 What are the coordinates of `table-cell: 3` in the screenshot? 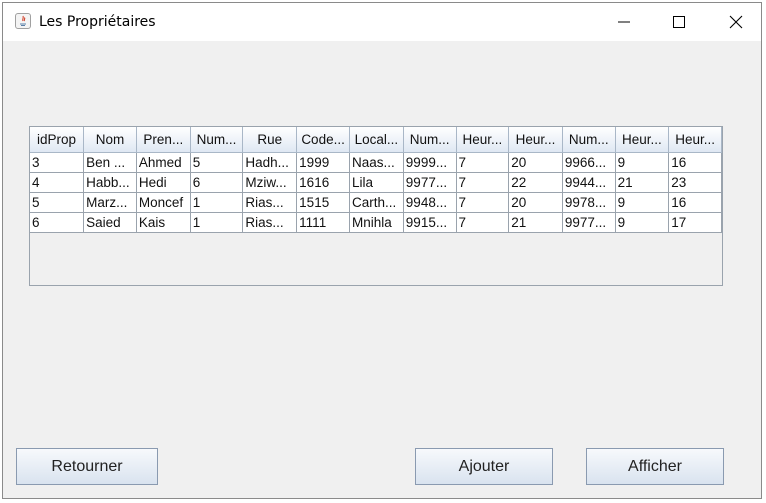 It's located at (57, 162).